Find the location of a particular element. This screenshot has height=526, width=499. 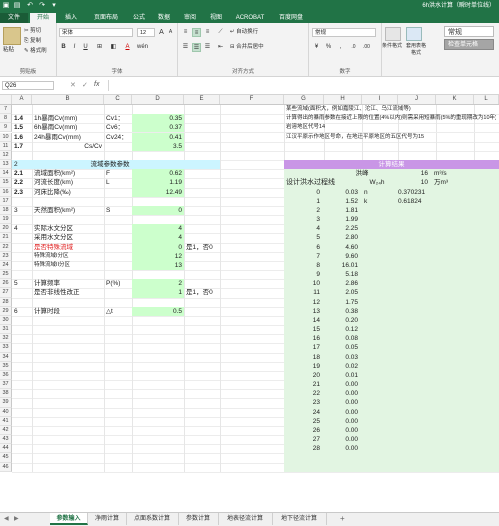

cell-b: 是否特殊流域 is located at coordinates (68, 247).